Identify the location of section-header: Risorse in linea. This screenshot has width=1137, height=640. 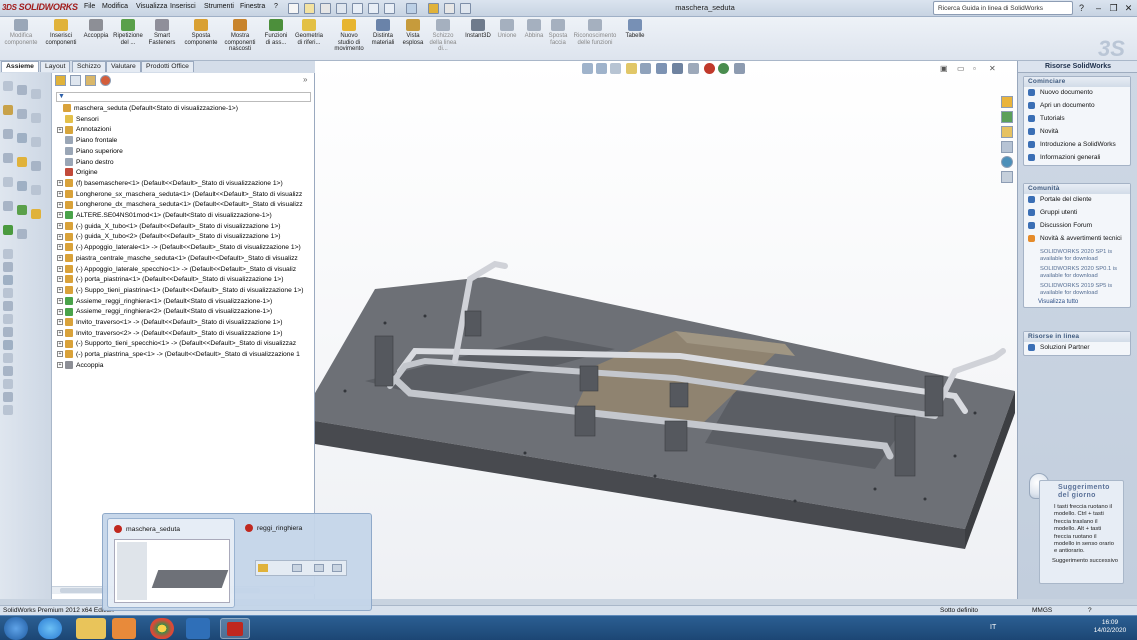
(1077, 337).